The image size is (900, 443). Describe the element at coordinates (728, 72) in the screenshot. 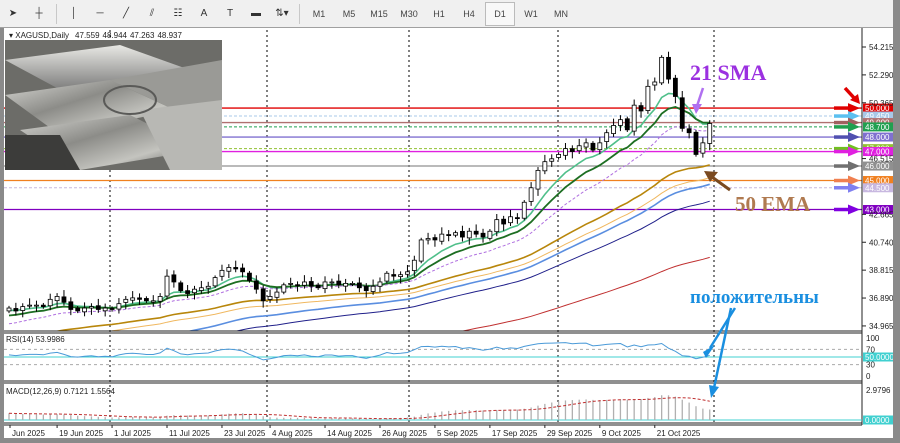

I see `annotation-21-sma: 21 SMA` at that location.